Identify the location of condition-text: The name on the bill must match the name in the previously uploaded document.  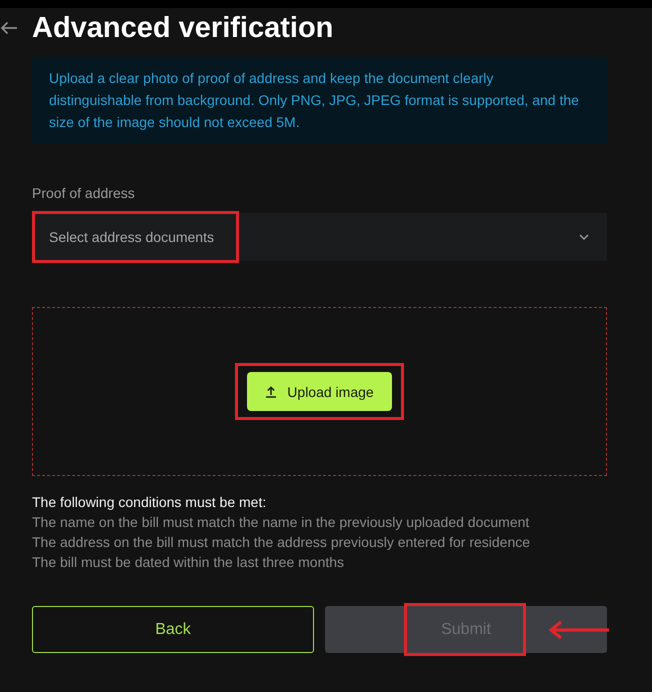
(281, 522).